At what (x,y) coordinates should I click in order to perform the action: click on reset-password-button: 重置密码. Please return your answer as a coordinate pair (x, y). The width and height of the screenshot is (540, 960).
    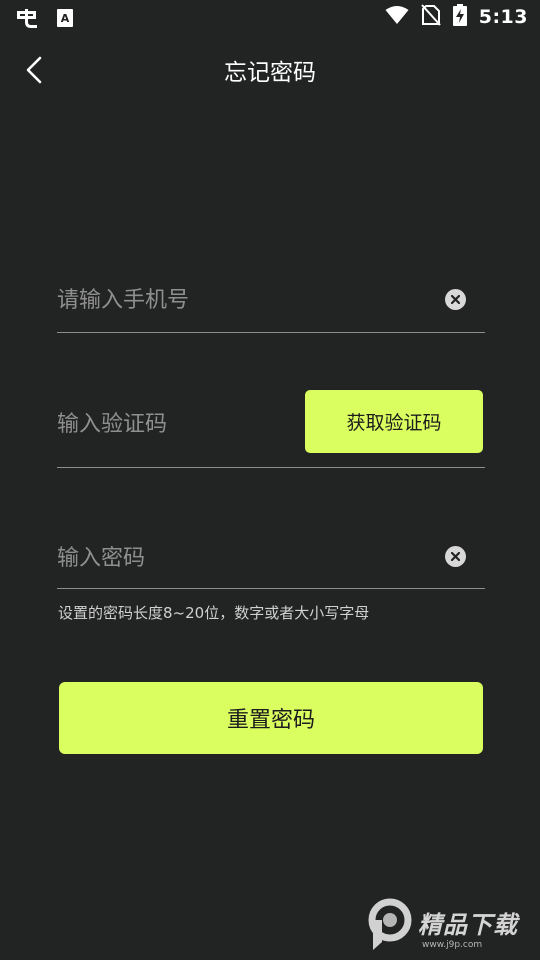
    Looking at the image, I should click on (271, 718).